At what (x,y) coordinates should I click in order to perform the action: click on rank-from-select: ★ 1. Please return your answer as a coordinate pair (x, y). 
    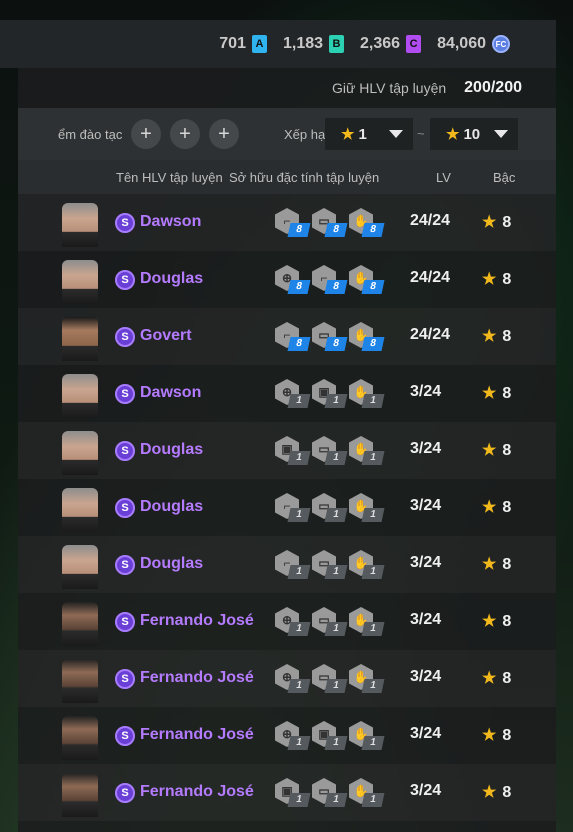
    Looking at the image, I should click on (369, 134).